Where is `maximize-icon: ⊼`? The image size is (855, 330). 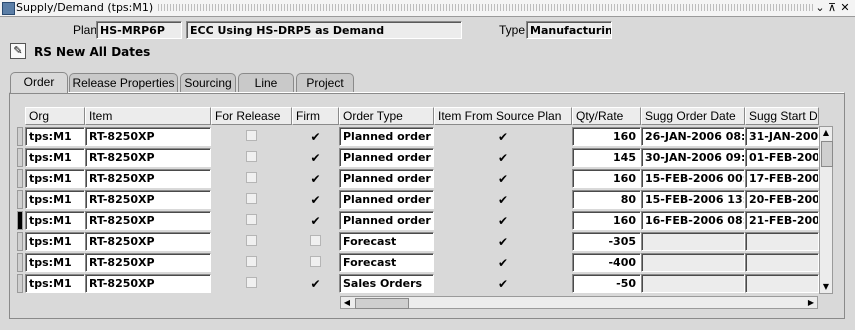
maximize-icon: ⊼ is located at coordinates (832, 7).